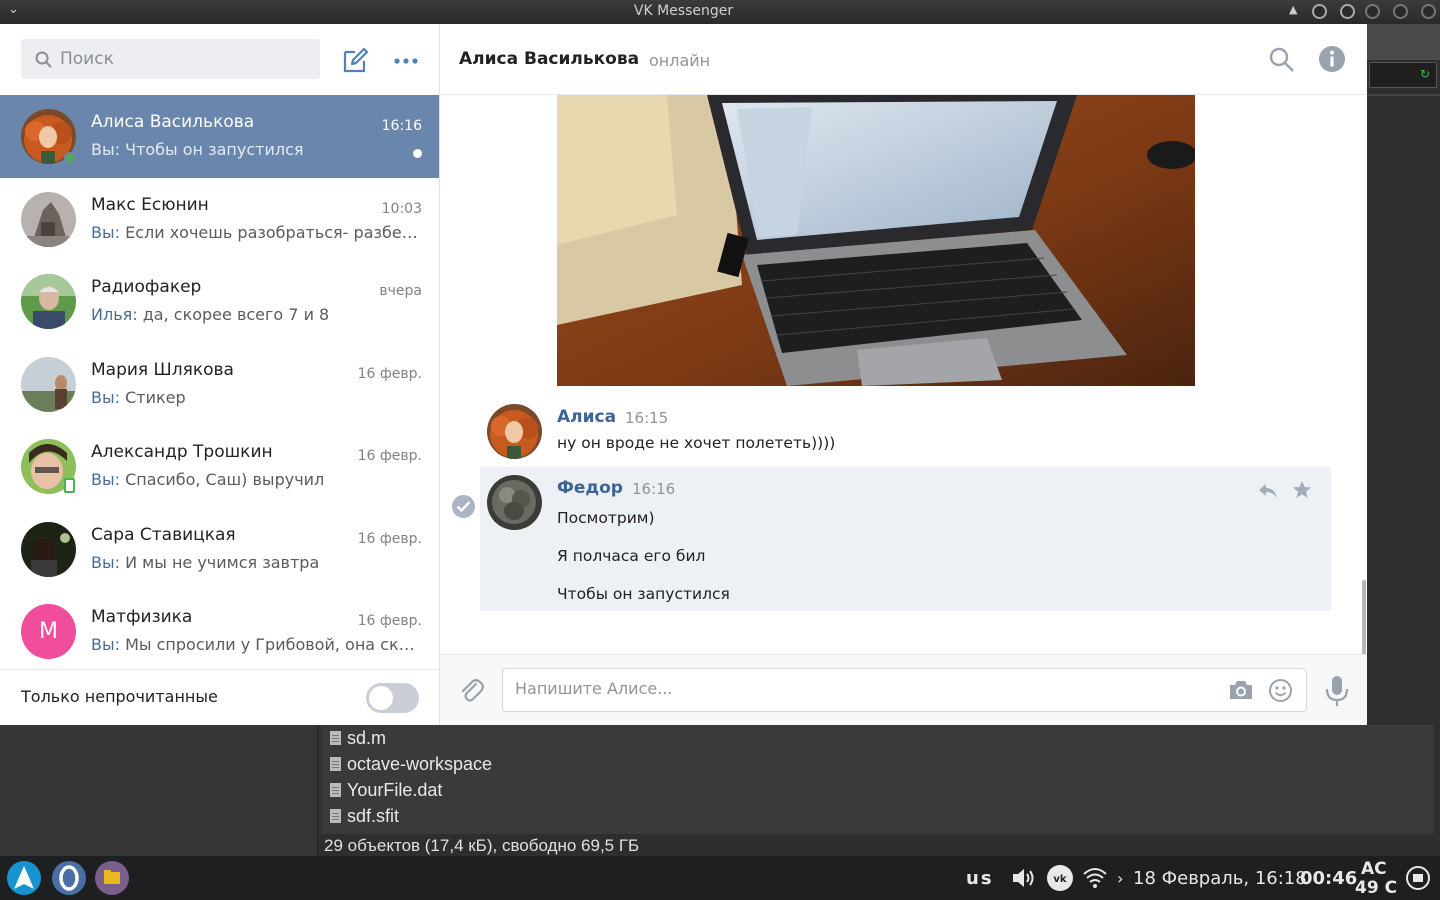 The image size is (1440, 900). Describe the element at coordinates (119, 696) in the screenshot. I see `only-unread-label: Только непрочитанные` at that location.